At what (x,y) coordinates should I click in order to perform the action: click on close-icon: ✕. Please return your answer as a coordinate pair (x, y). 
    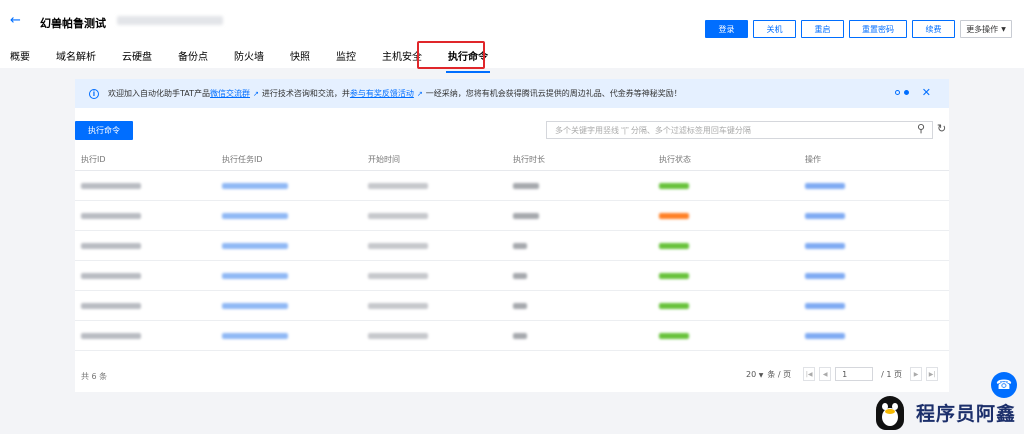
    Looking at the image, I should click on (926, 92).